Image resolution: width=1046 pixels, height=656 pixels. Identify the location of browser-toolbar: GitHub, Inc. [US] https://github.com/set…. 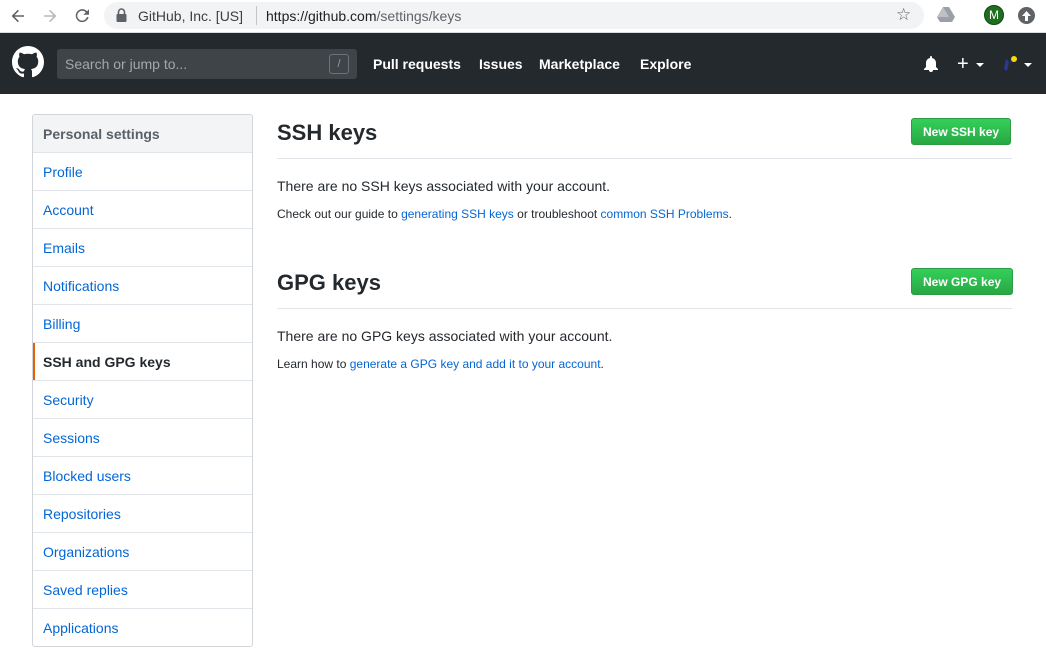
(523, 16).